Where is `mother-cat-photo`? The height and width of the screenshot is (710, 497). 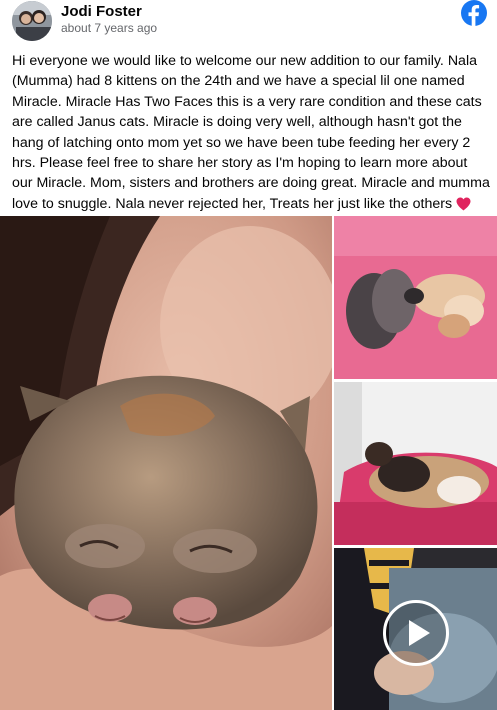 mother-cat-photo is located at coordinates (415, 463).